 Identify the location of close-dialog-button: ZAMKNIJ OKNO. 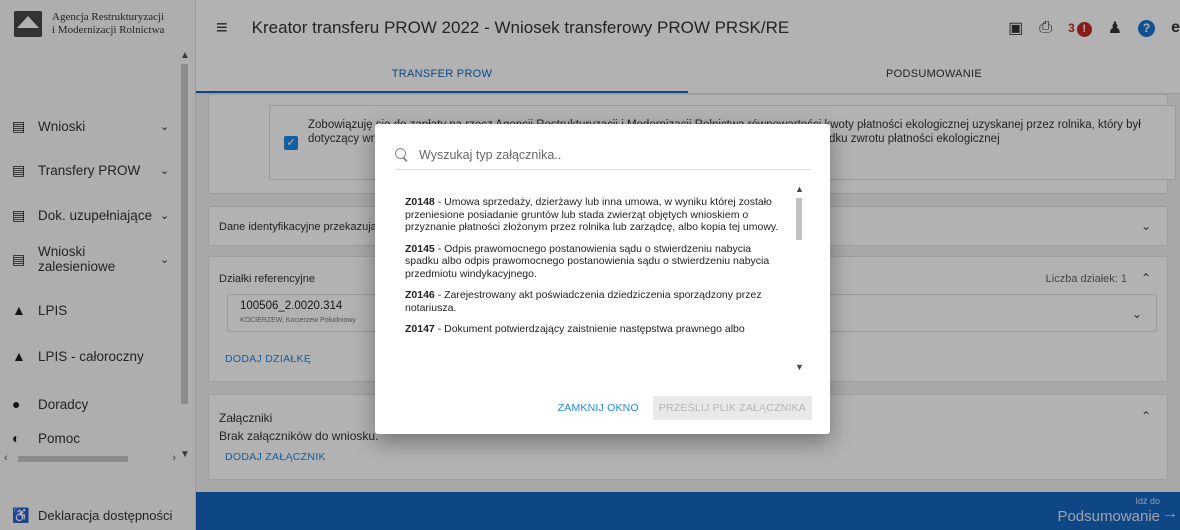
(598, 408).